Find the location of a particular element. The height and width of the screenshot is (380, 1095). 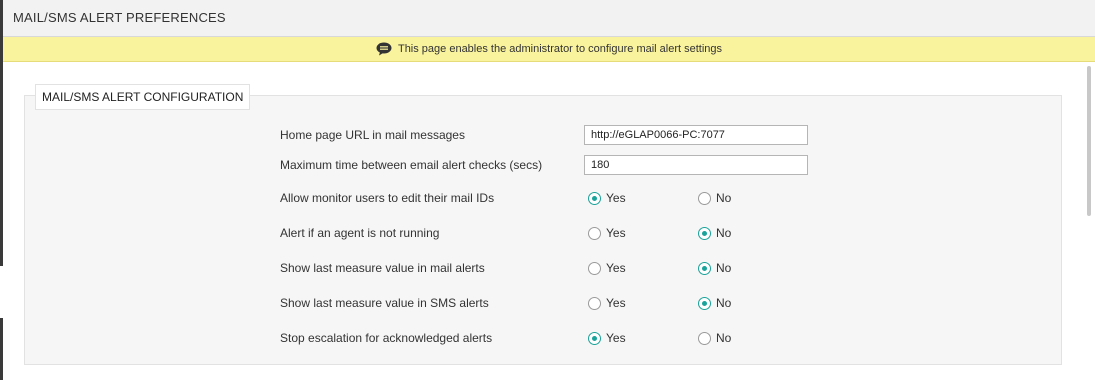

section-legend: MAIL/SMS ALERT CONFIGURATION is located at coordinates (143, 97).